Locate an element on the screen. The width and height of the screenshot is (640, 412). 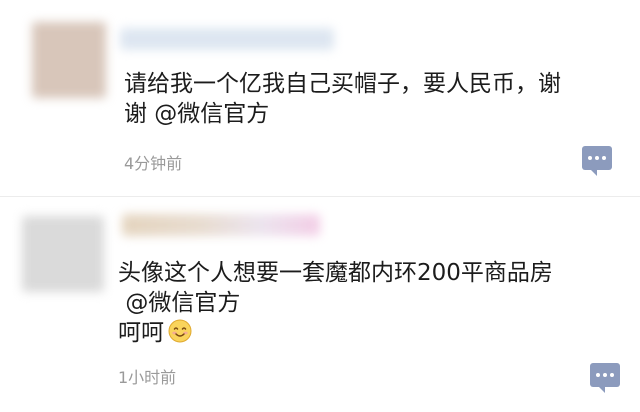
smiling-face-icon is located at coordinates (180, 335).